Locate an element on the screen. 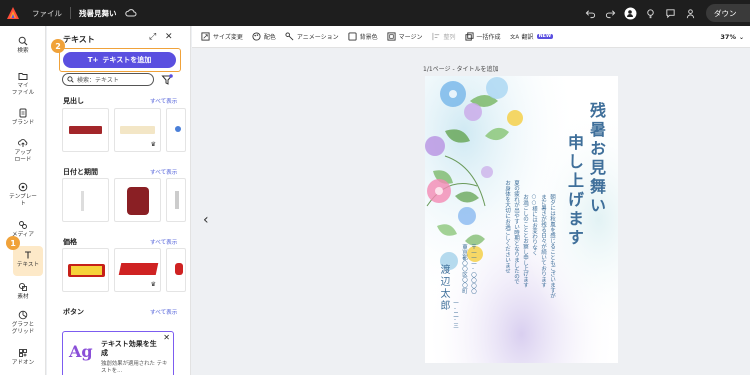 The height and width of the screenshot is (375, 750). translate-label: 翻訳 is located at coordinates (527, 37).